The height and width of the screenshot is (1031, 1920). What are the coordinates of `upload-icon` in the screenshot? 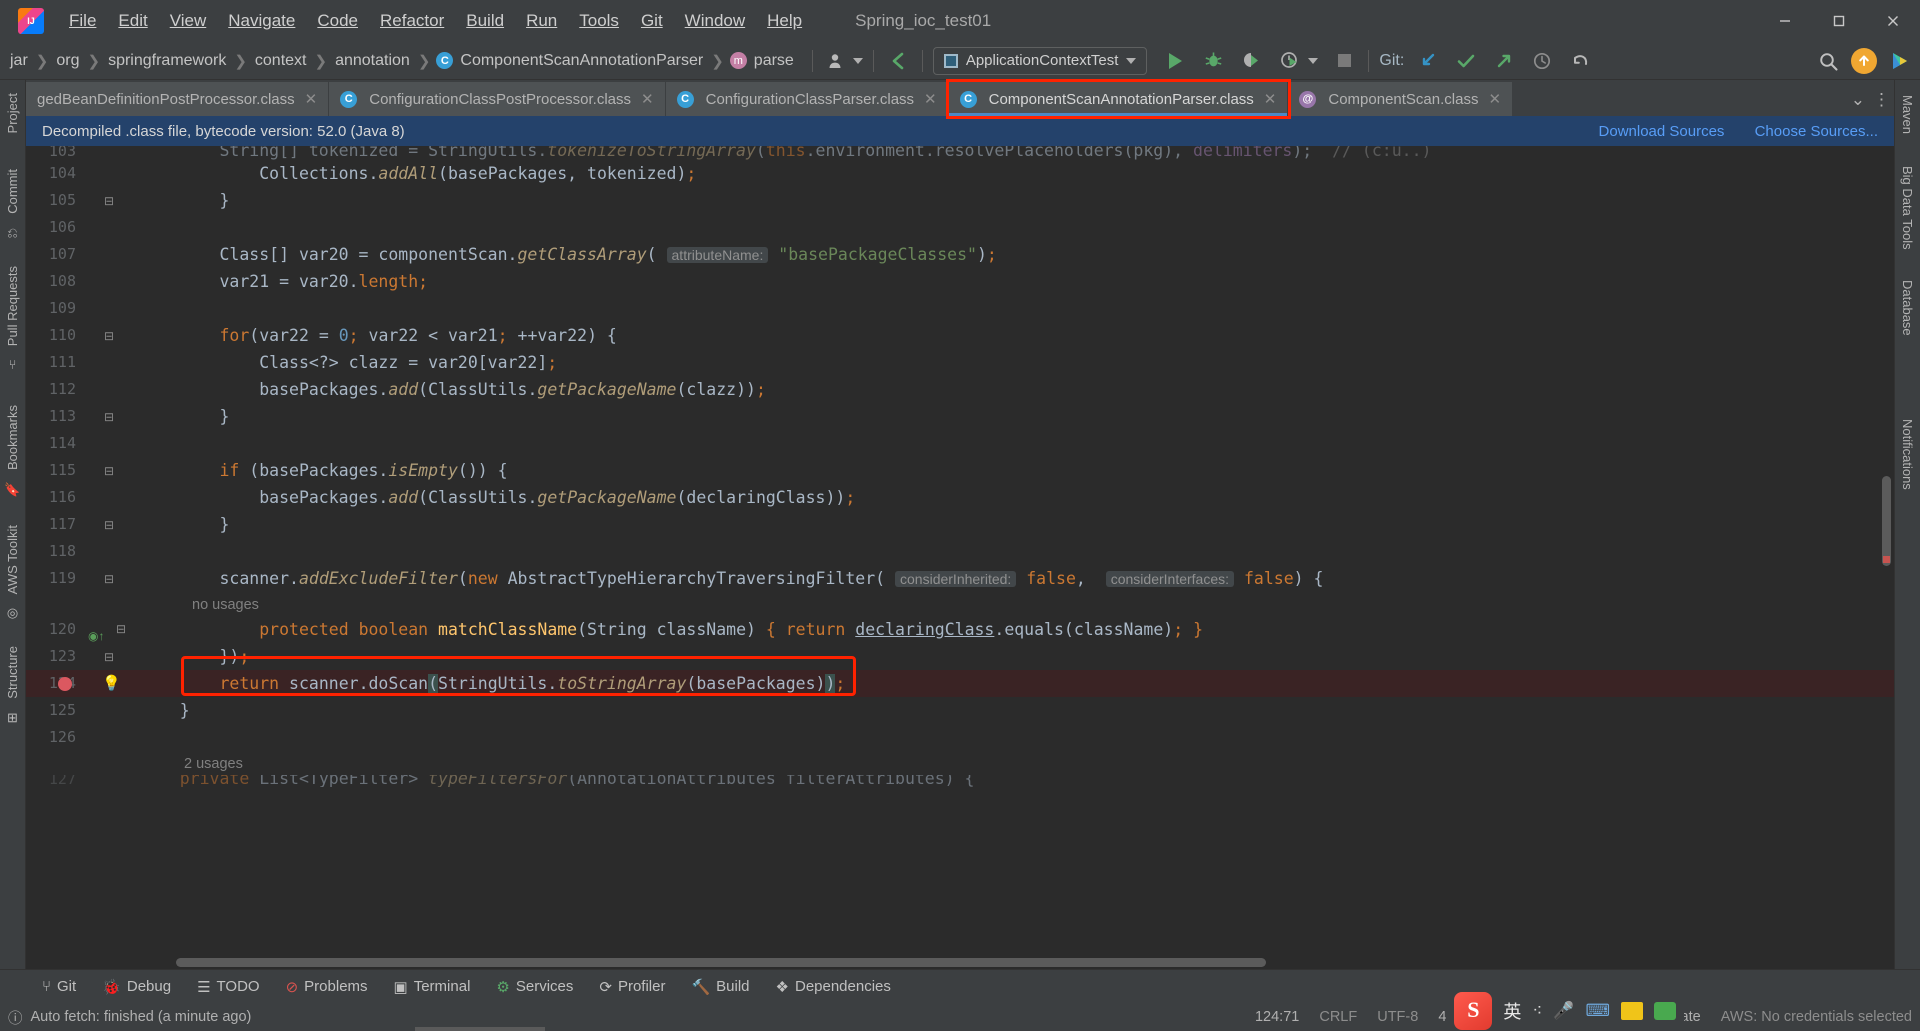 It's located at (1864, 61).